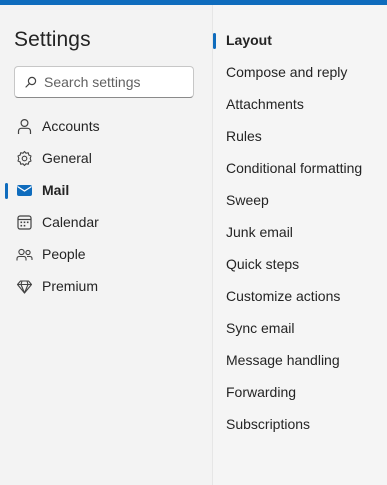 This screenshot has width=387, height=485. What do you see at coordinates (52, 39) in the screenshot?
I see `page-title: Settings` at bounding box center [52, 39].